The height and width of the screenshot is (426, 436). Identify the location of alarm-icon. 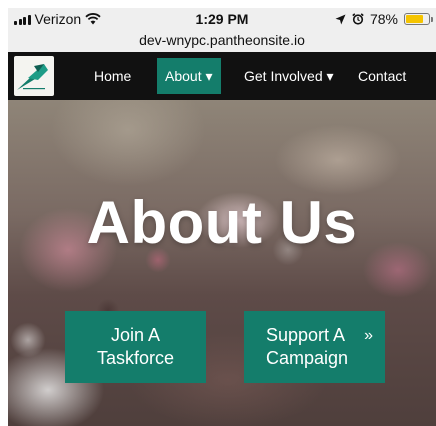
(358, 19).